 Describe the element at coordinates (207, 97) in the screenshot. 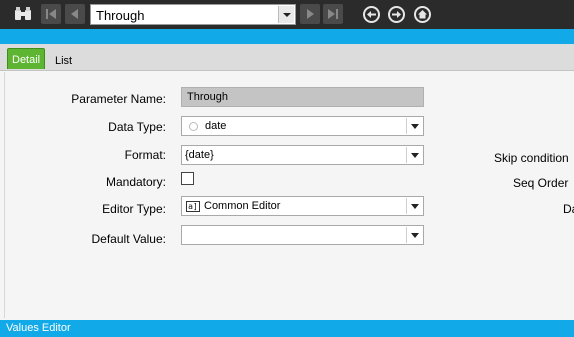

I see `parameter-name-value: Through` at that location.